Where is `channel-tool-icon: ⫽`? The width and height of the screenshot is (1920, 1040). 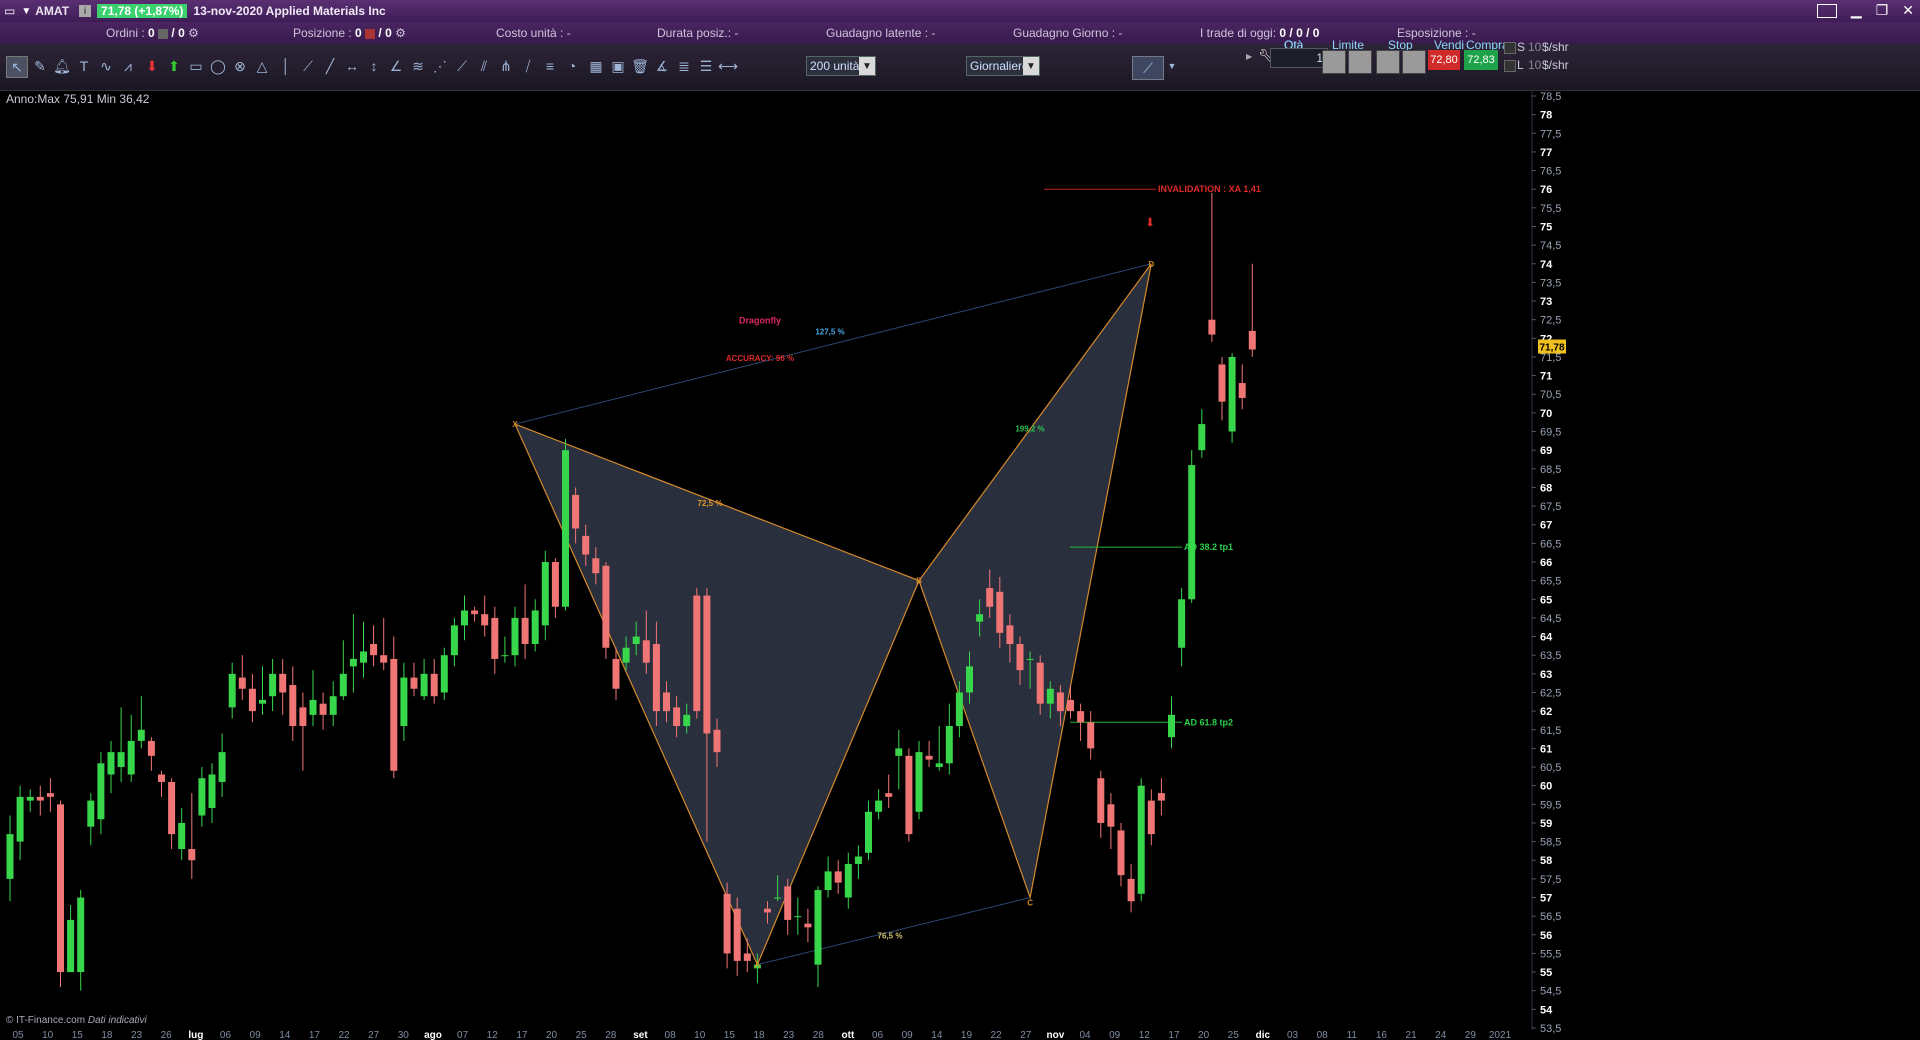 channel-tool-icon: ⫽ is located at coordinates (484, 66).